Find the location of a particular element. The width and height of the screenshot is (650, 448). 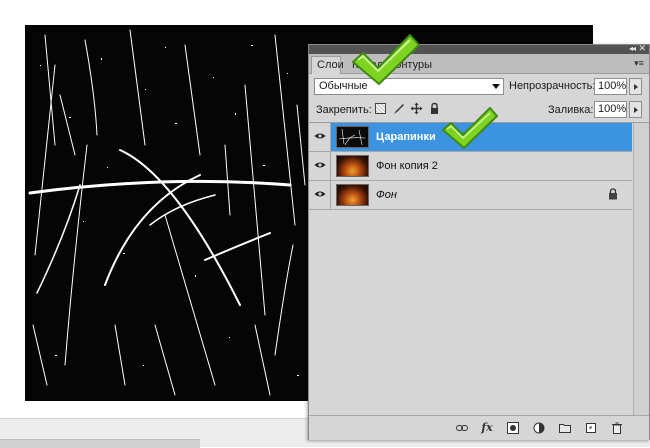

trash-icon is located at coordinates (617, 428).